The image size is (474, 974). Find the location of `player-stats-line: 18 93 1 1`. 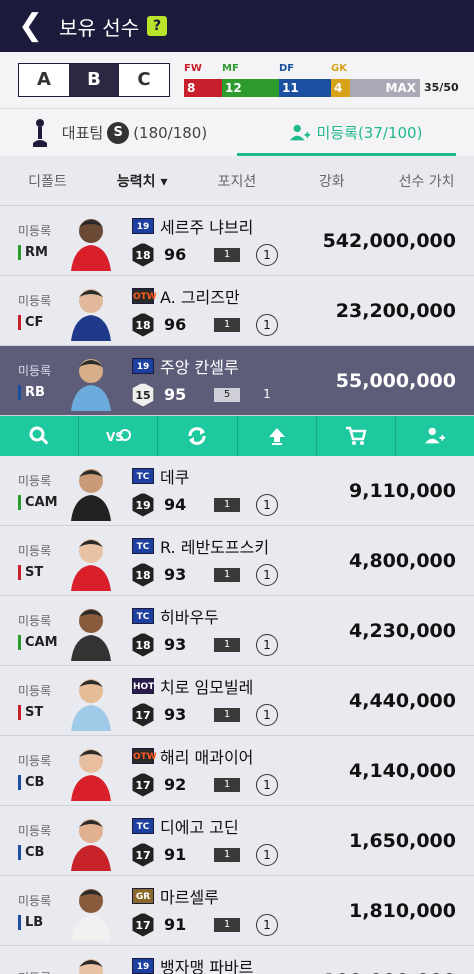

player-stats-line: 18 93 1 1 is located at coordinates (207, 645).